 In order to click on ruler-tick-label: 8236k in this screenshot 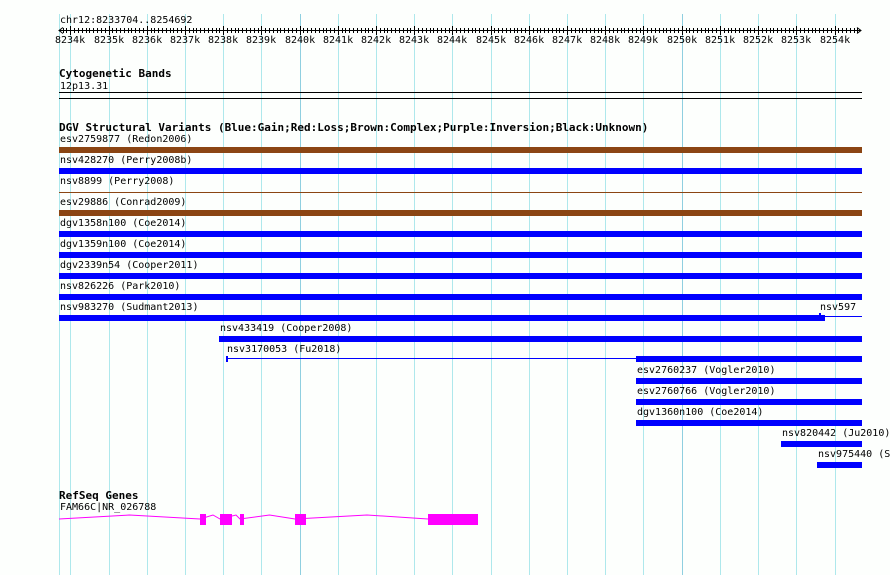, I will do `click(147, 40)`.